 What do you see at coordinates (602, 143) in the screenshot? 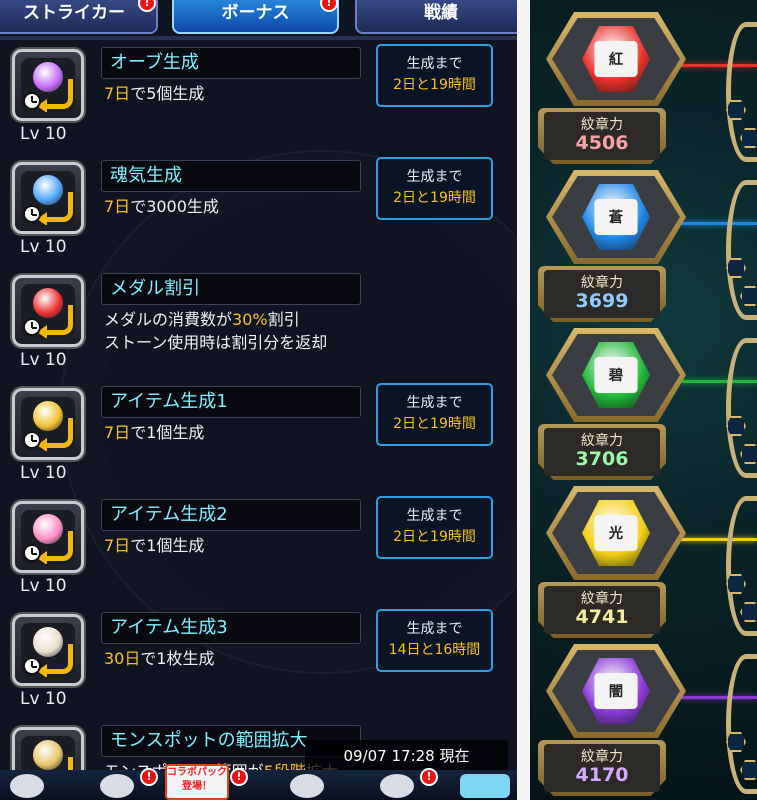
I see `crest-power-value: 4506` at bounding box center [602, 143].